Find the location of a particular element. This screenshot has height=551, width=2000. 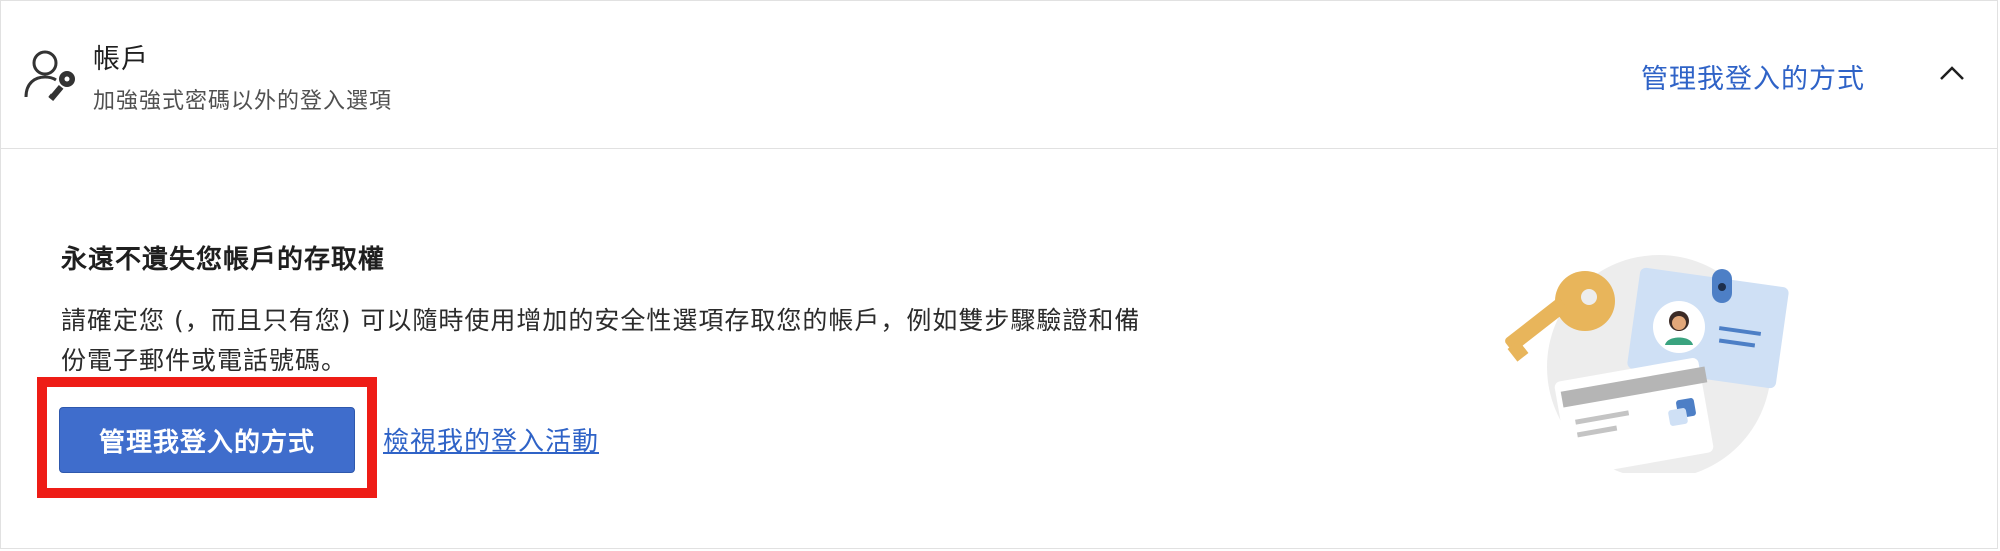

manage-sign-in-button: 管理我登入的方式 is located at coordinates (207, 440).